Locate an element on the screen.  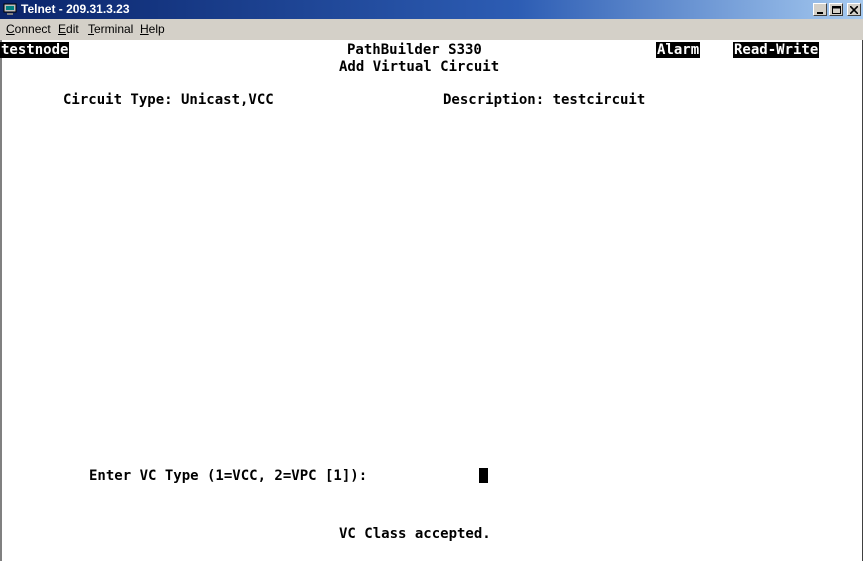
menu-connect: Connect is located at coordinates (28, 29).